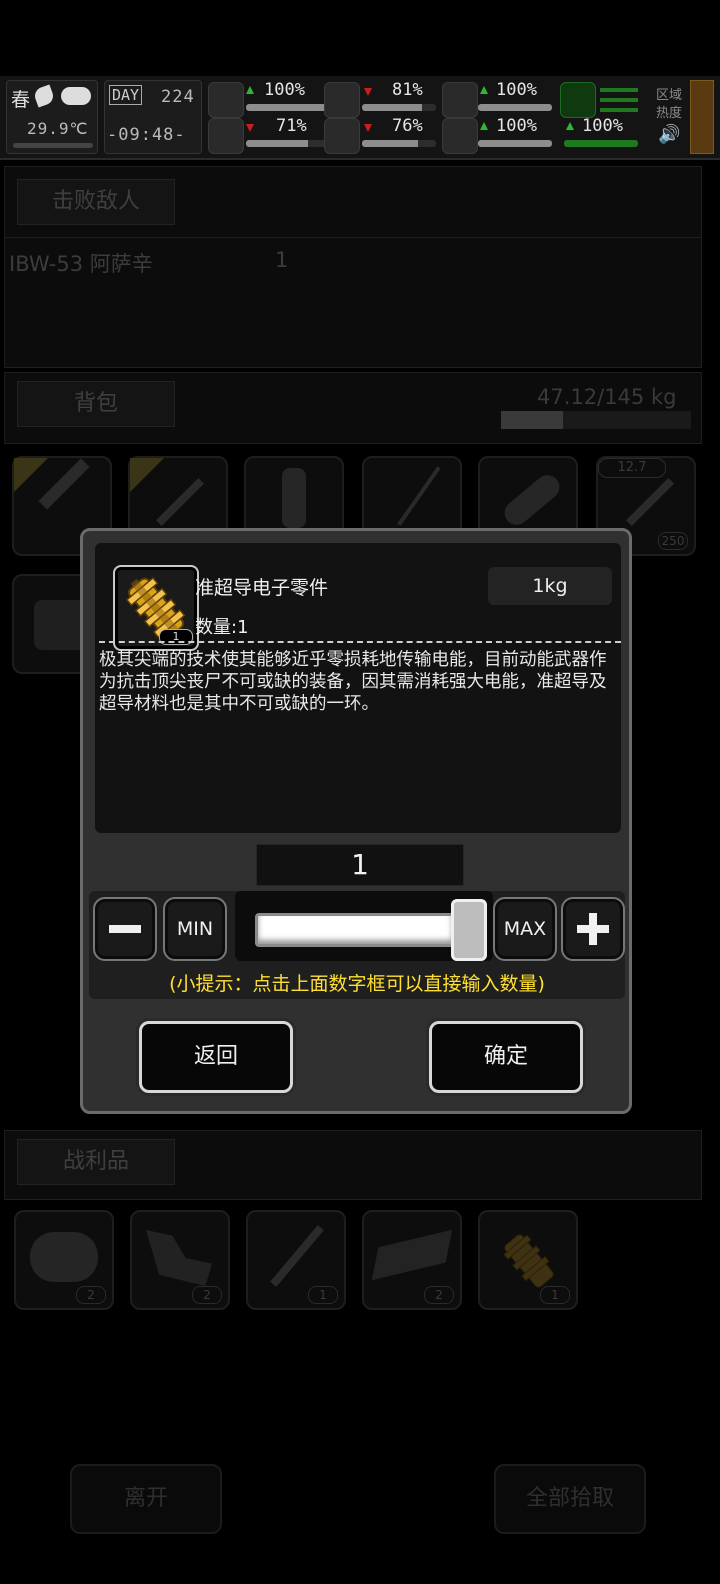 The image size is (720, 1584). I want to click on min-button: MIN, so click(195, 929).